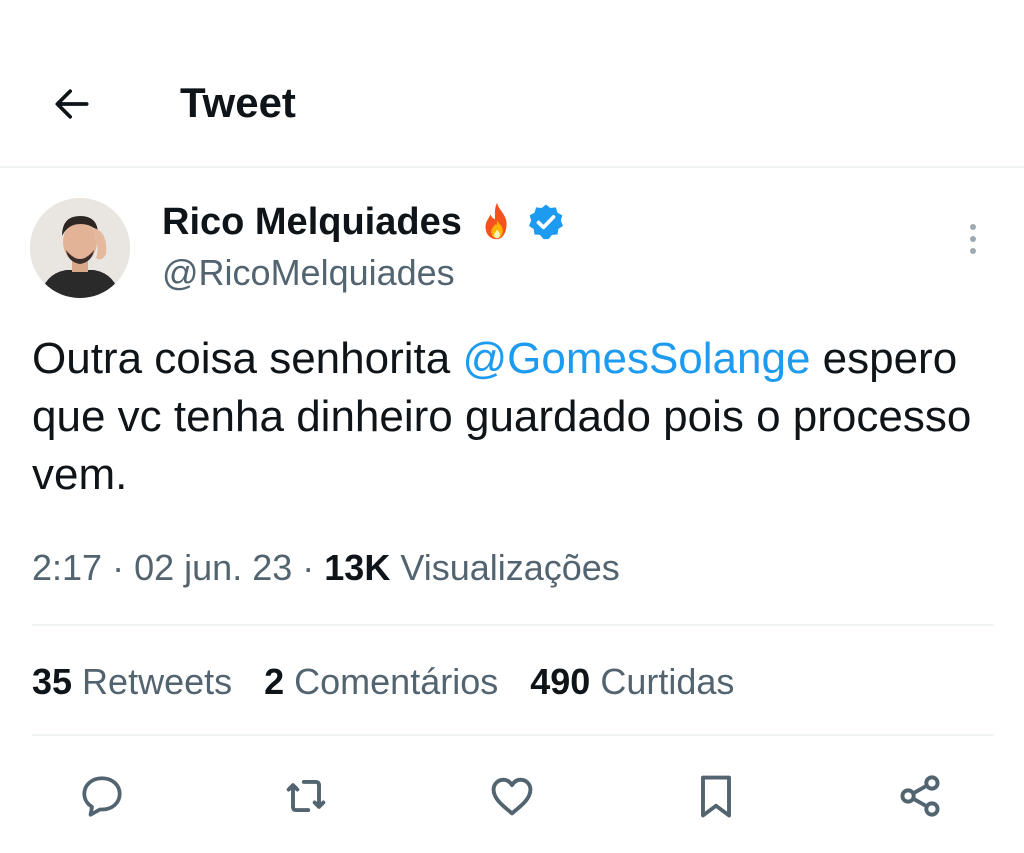 The image size is (1024, 853). What do you see at coordinates (546, 222) in the screenshot?
I see `verified-badge-icon` at bounding box center [546, 222].